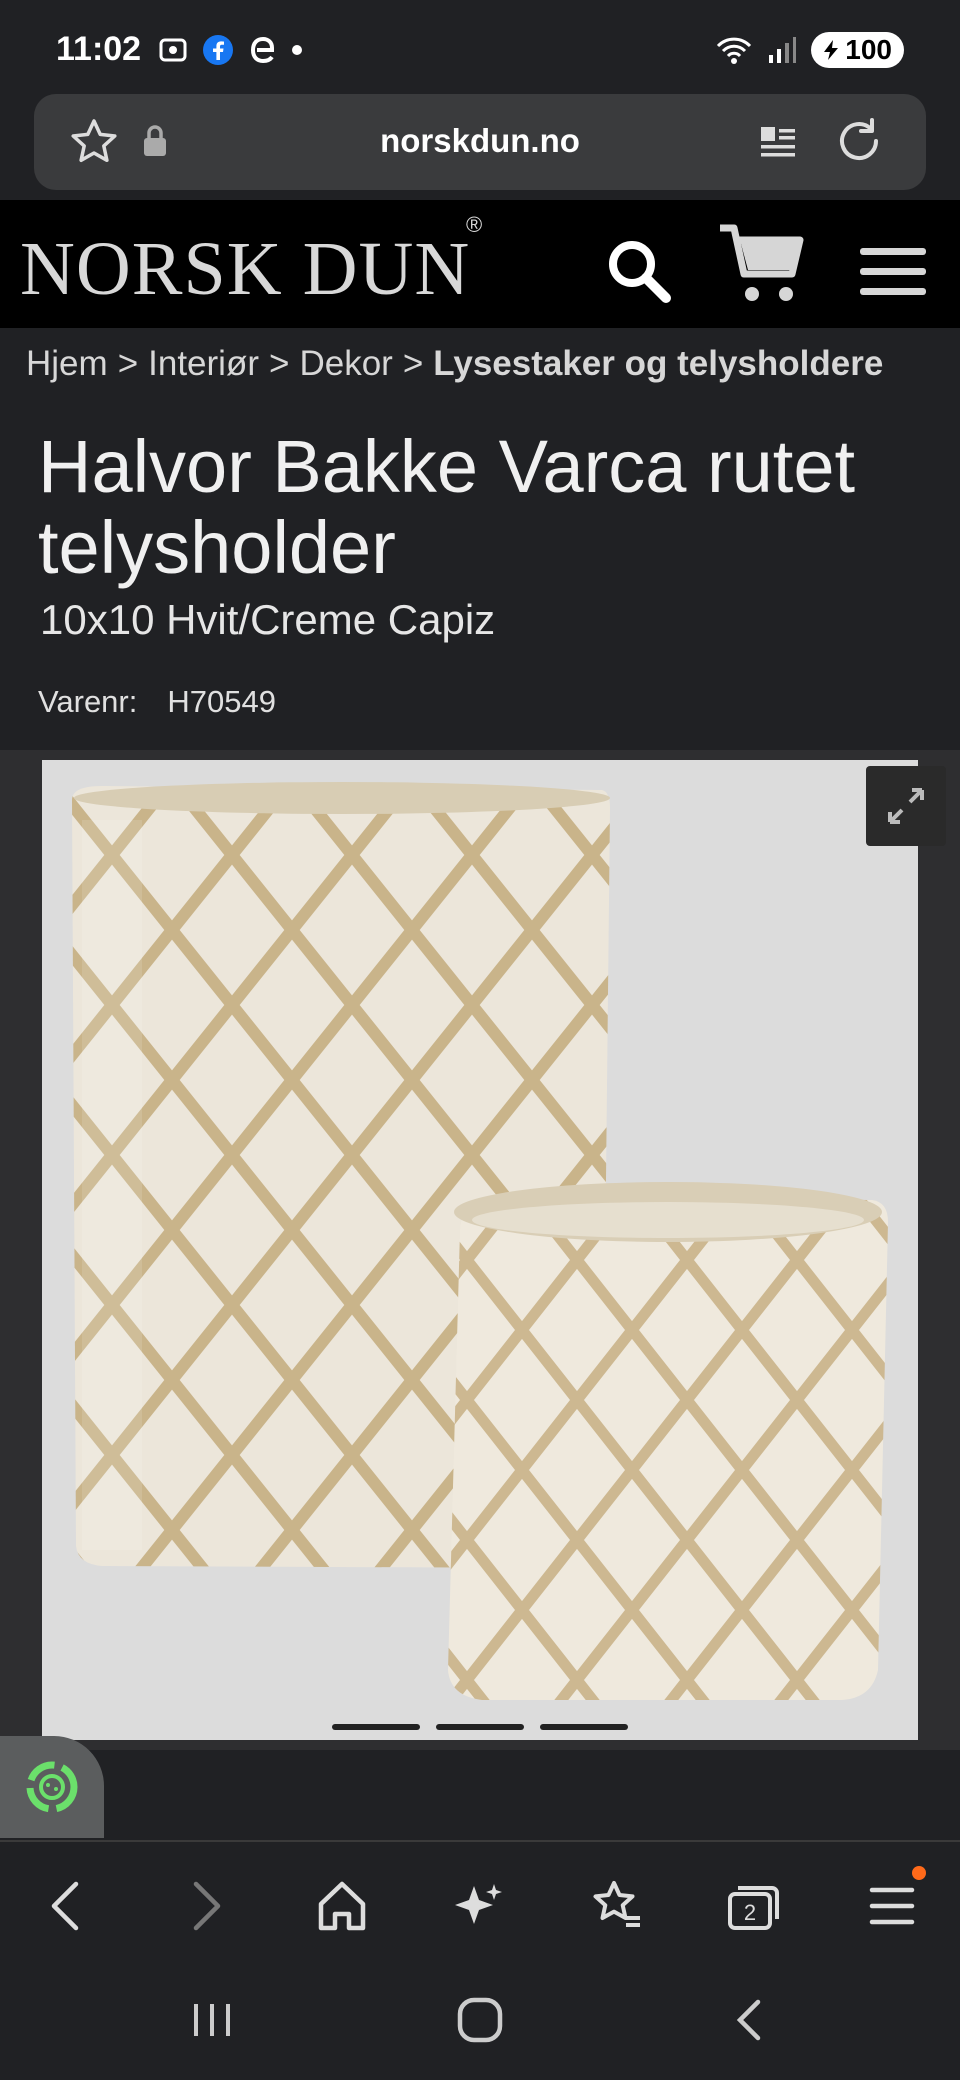 Image resolution: width=960 pixels, height=2080 pixels. I want to click on sku-label: Varenr:, so click(88, 701).